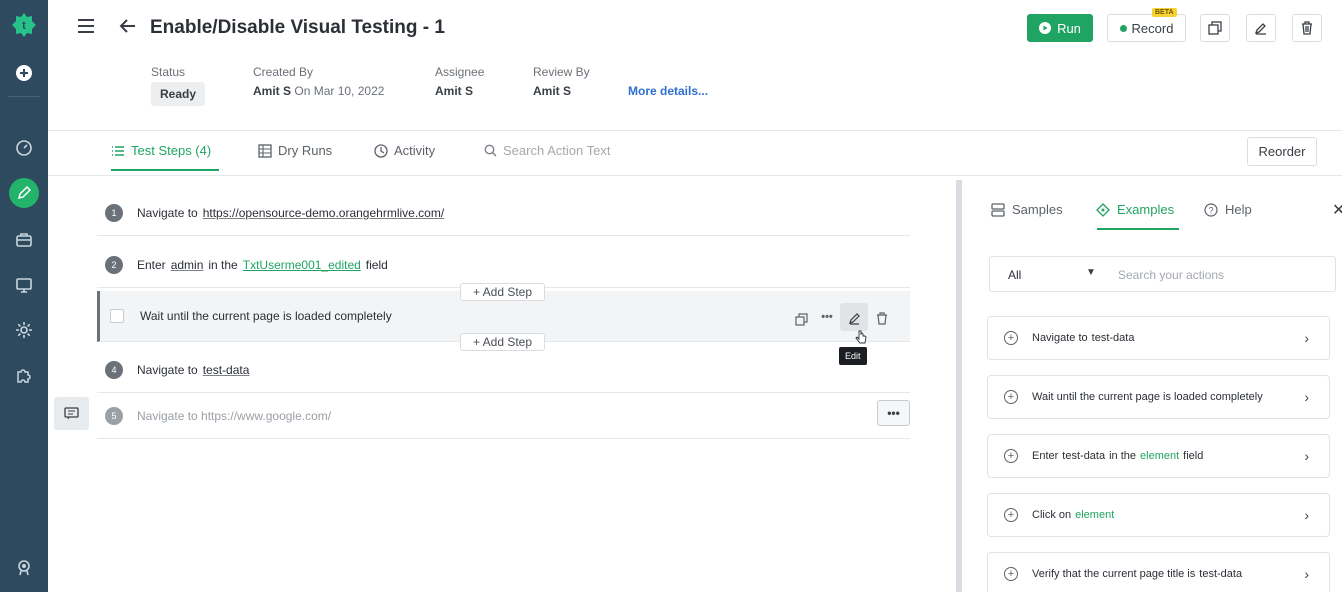 The image size is (1342, 592). Describe the element at coordinates (490, 150) in the screenshot. I see `search-icon` at that location.